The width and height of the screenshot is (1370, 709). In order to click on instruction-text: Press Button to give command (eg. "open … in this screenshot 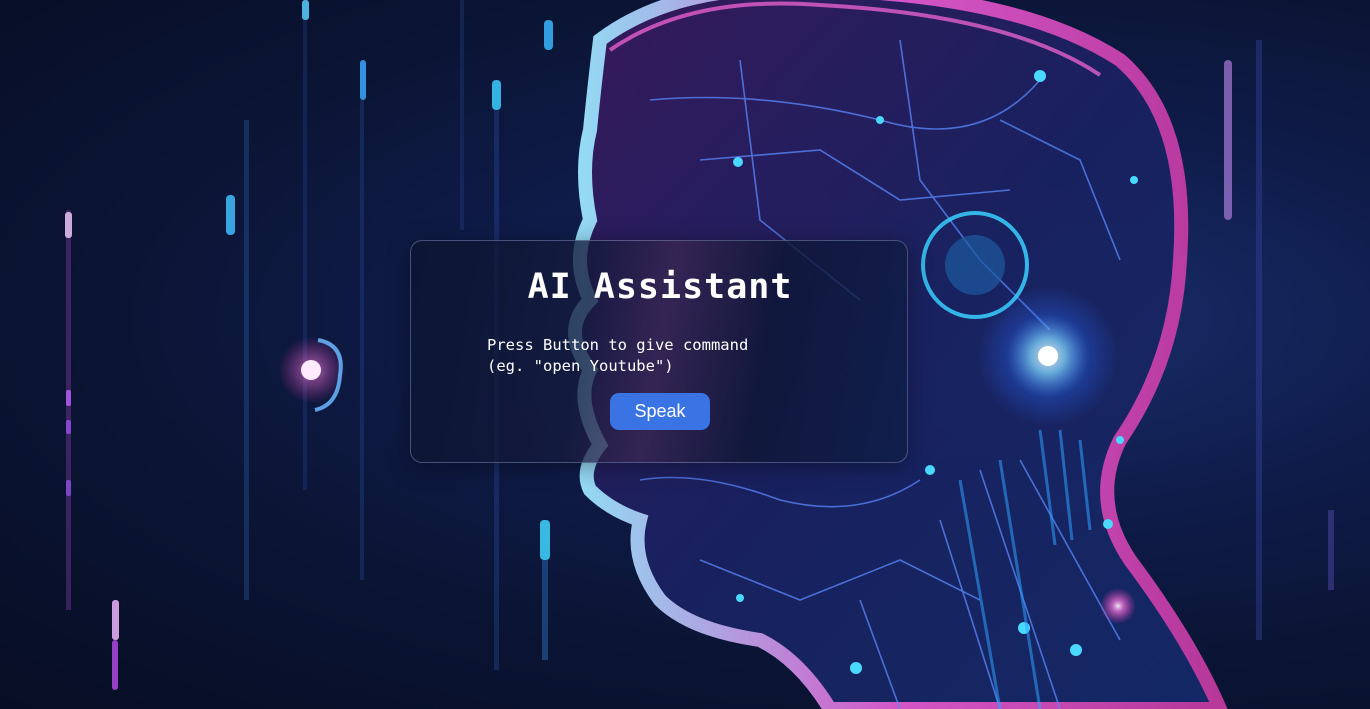, I will do `click(657, 356)`.